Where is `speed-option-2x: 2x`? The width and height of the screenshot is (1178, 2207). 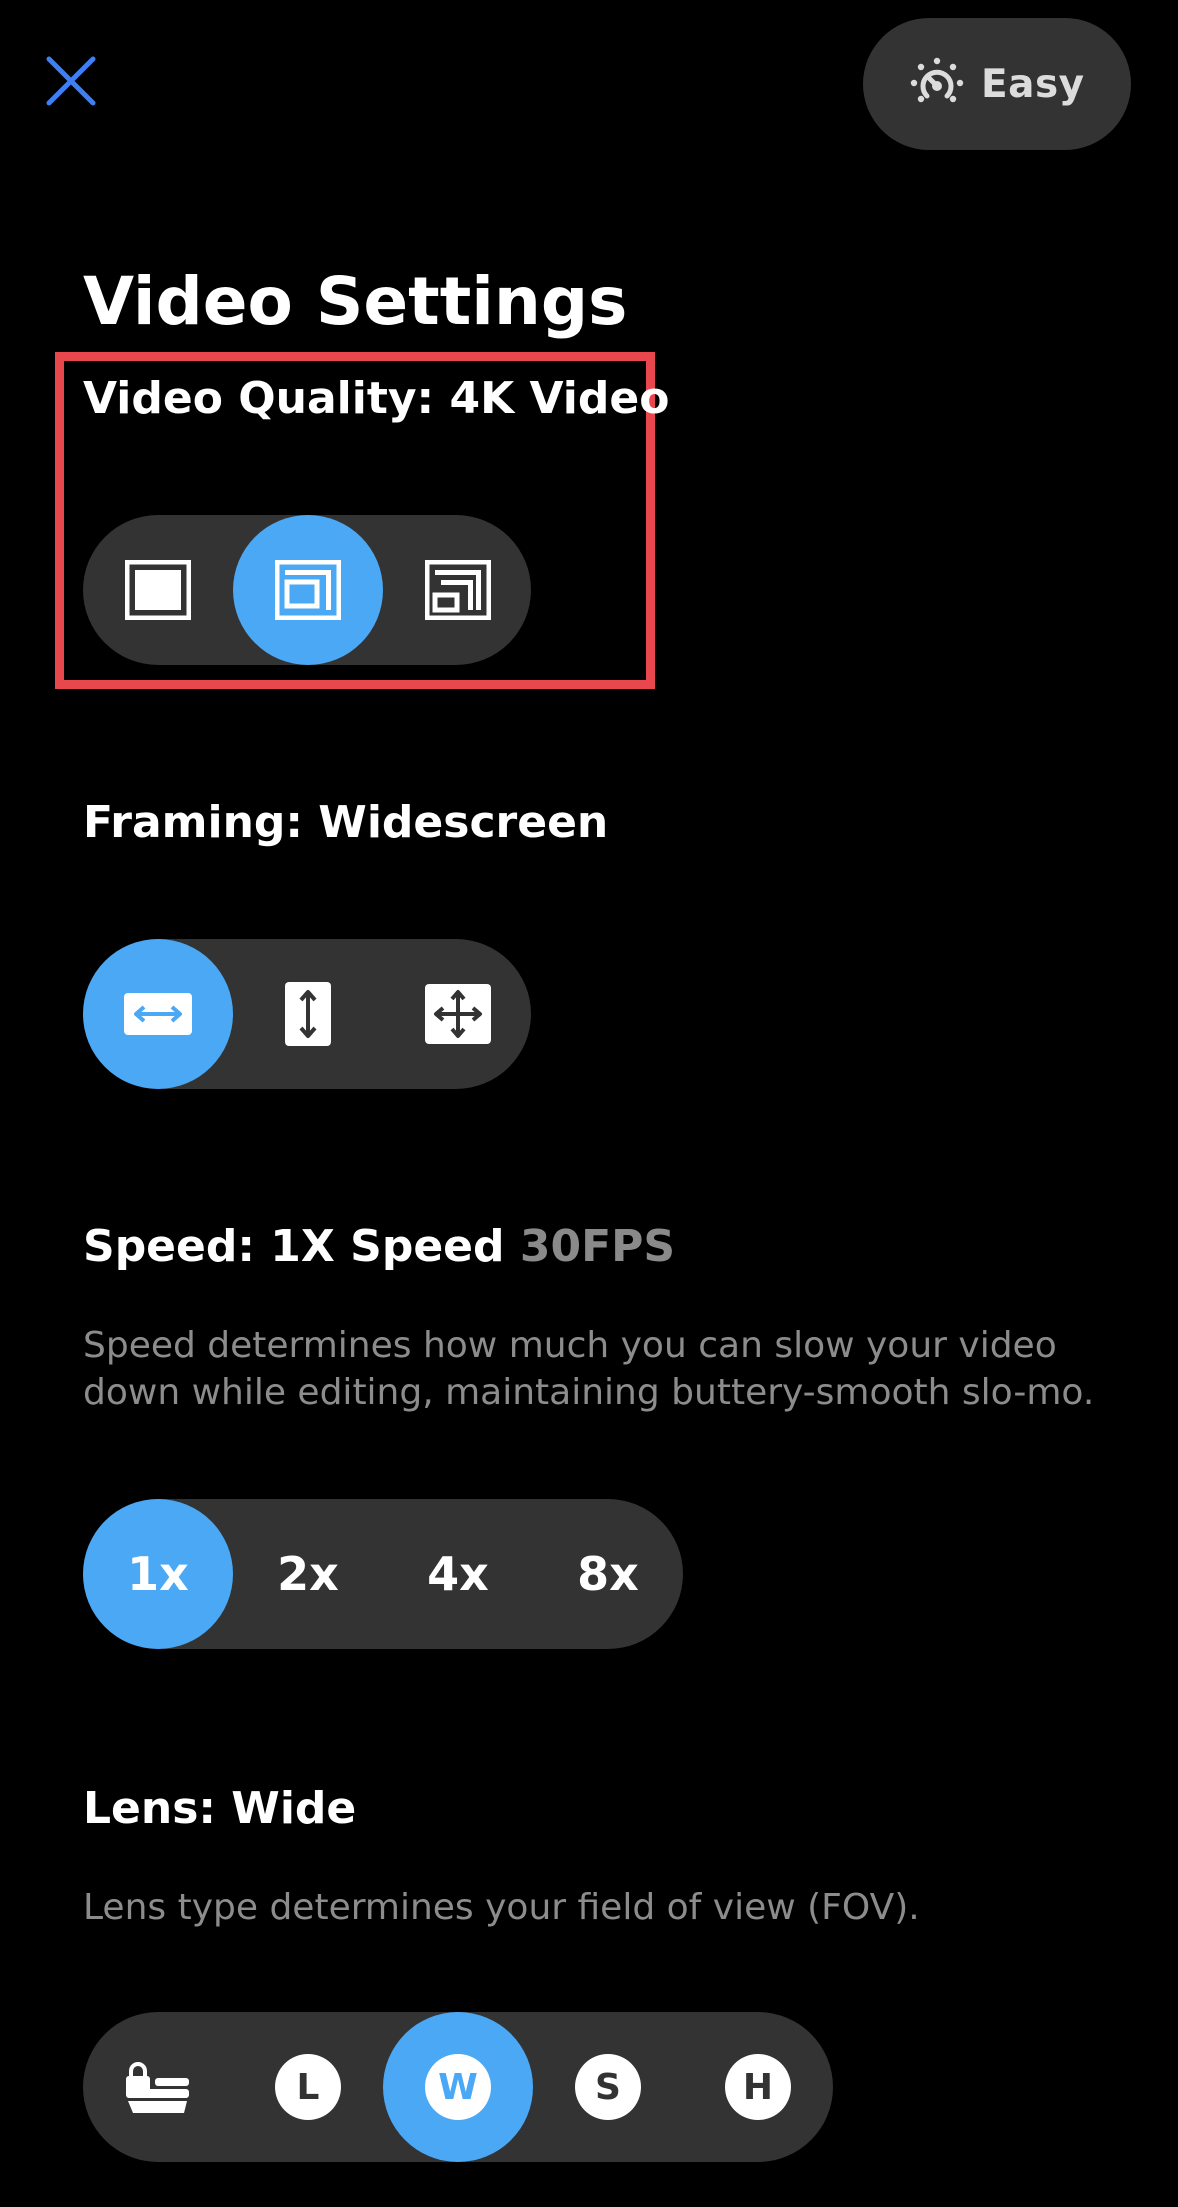
speed-option-2x: 2x is located at coordinates (308, 1574).